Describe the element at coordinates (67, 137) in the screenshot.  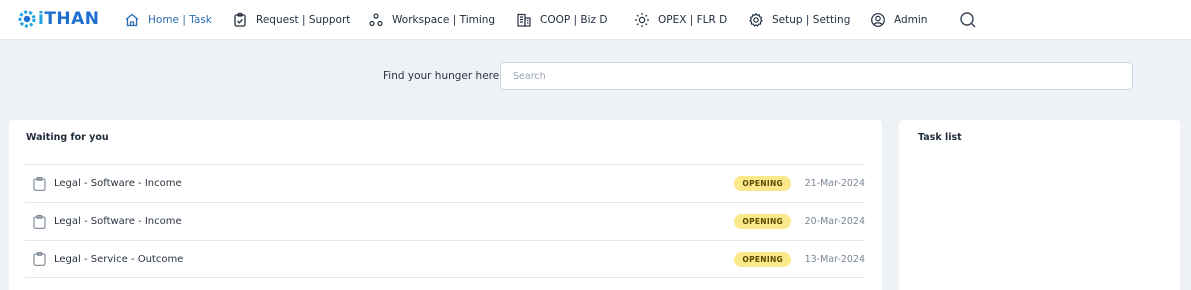
I see `panel-title: Waiting for you` at that location.